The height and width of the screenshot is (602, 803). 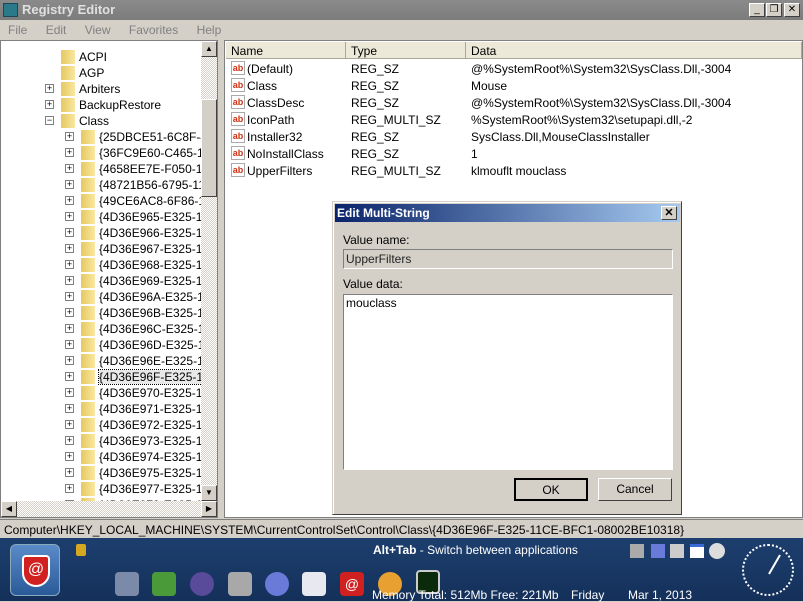 I want to click on list-row: ab NoInstallClass REG_SZ 1, so click(x=509, y=153).